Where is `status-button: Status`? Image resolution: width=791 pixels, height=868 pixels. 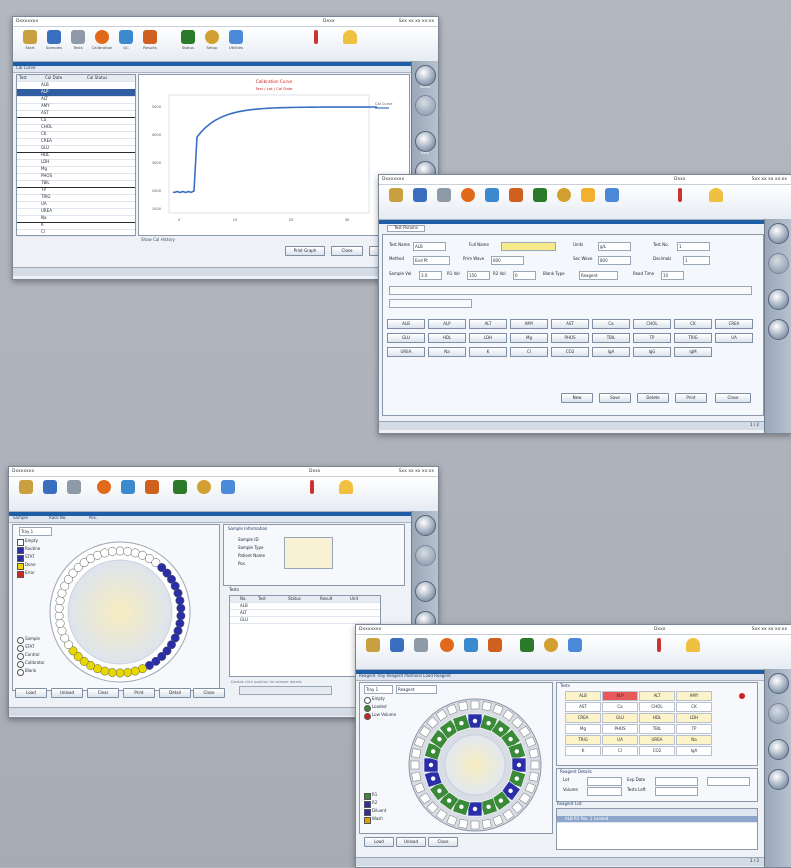
status-button: Status is located at coordinates (188, 40).